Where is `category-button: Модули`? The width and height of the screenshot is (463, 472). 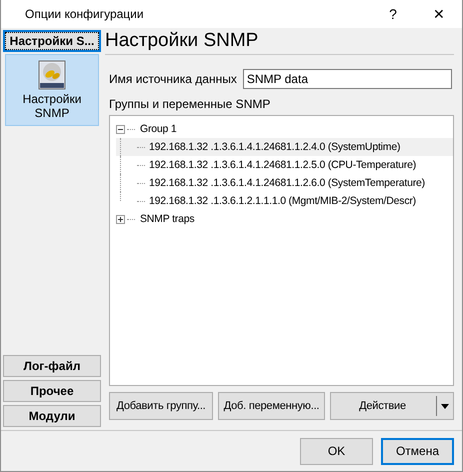 category-button: Модули is located at coordinates (52, 416).